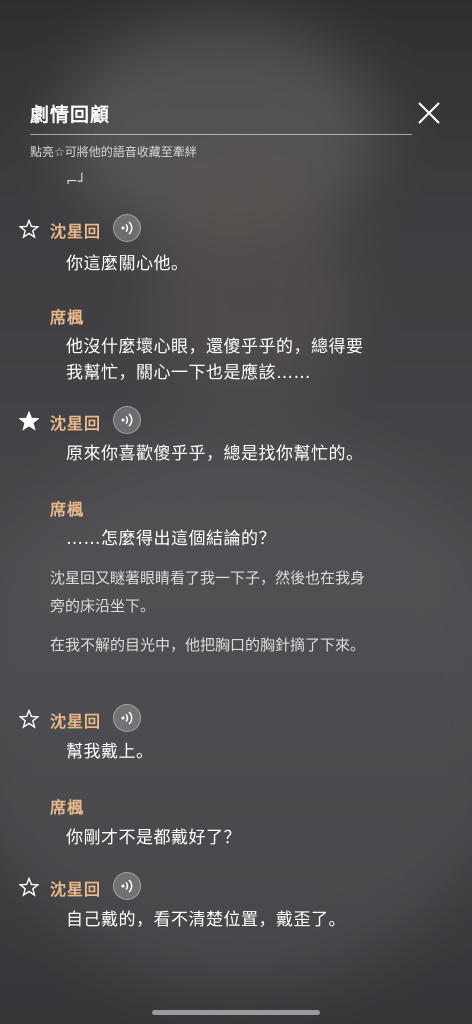 The width and height of the screenshot is (472, 1024). Describe the element at coordinates (171, 539) in the screenshot. I see `dialogue-text: ……怎麼得出這個結論的？` at that location.